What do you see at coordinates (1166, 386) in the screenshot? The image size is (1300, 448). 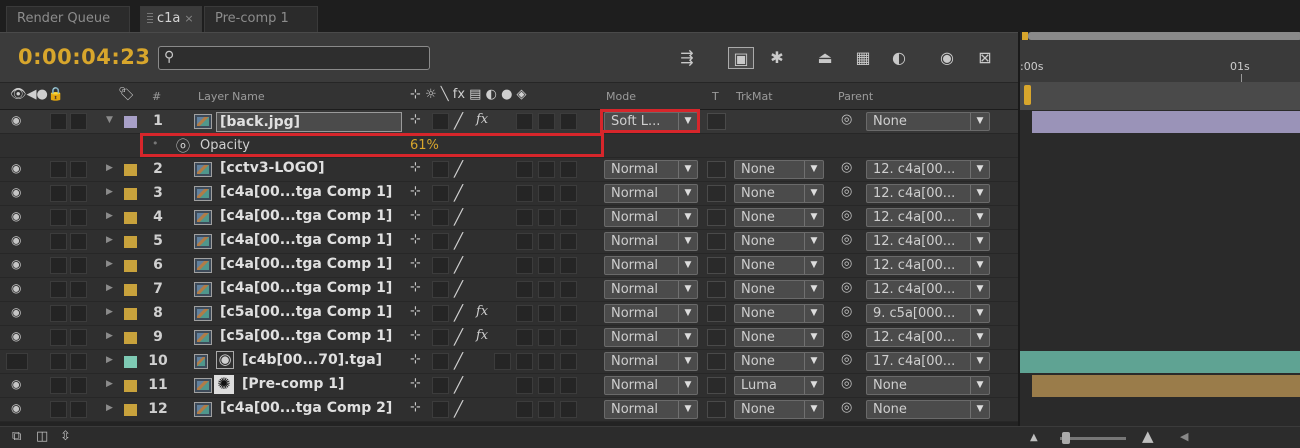 I see `layer-duration-bar` at bounding box center [1166, 386].